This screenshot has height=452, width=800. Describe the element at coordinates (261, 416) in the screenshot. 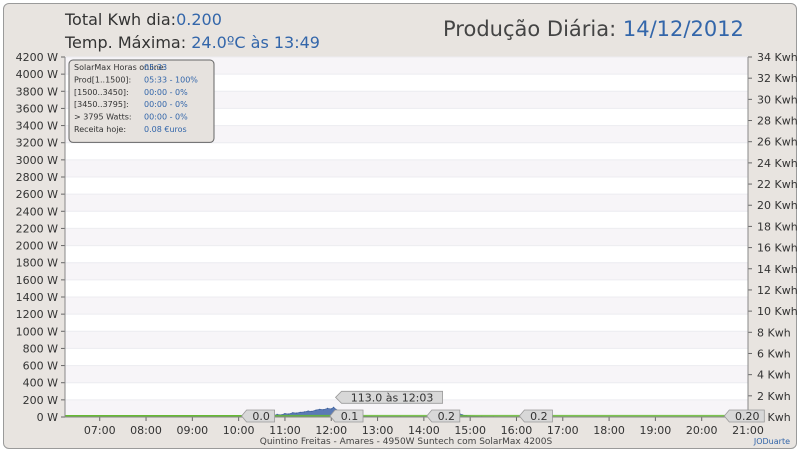

I see `value-label-text: 0.0` at that location.